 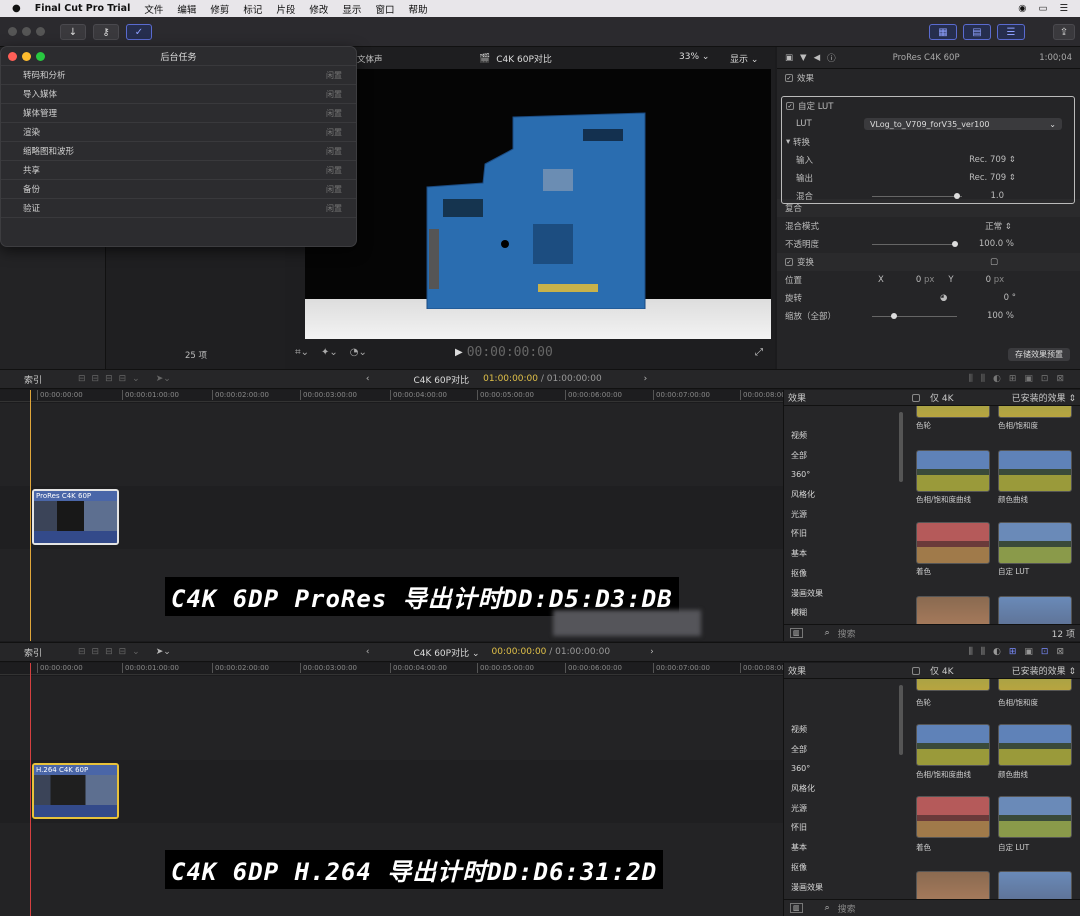 I want to click on menu-trim: 修剪, so click(x=219, y=9).